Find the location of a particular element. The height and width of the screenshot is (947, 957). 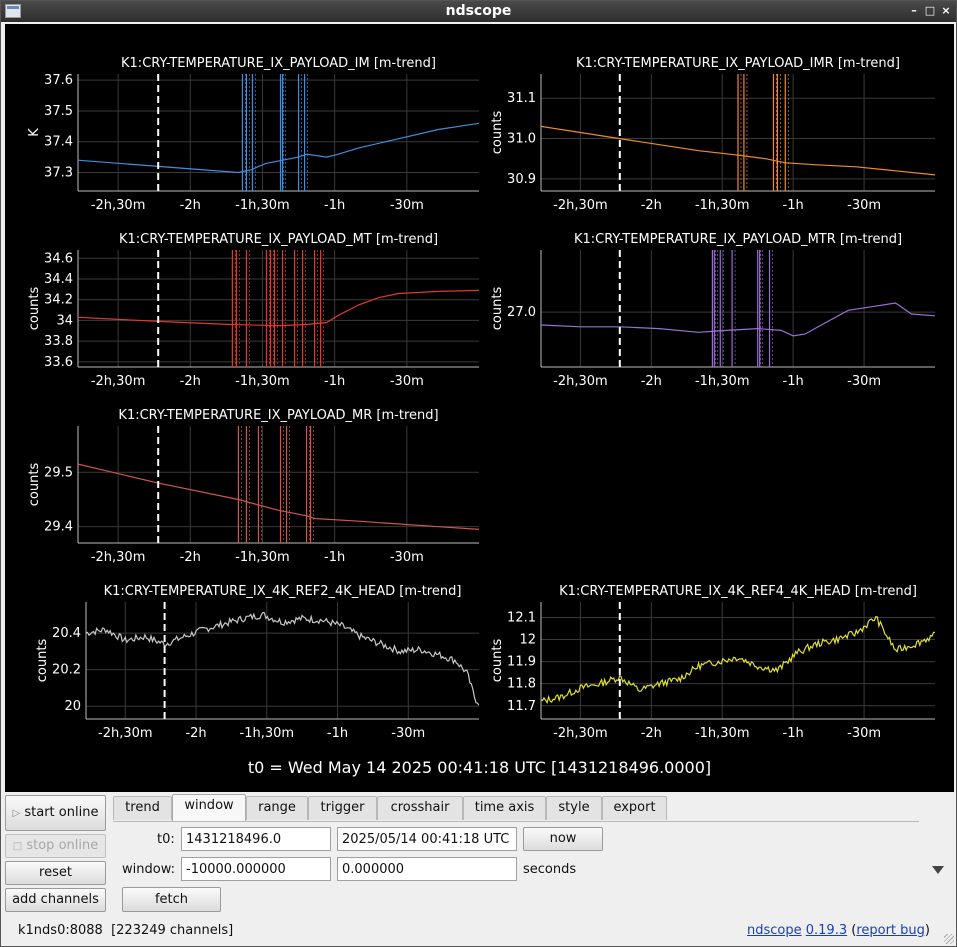

start-online-label: start online is located at coordinates (61, 812).